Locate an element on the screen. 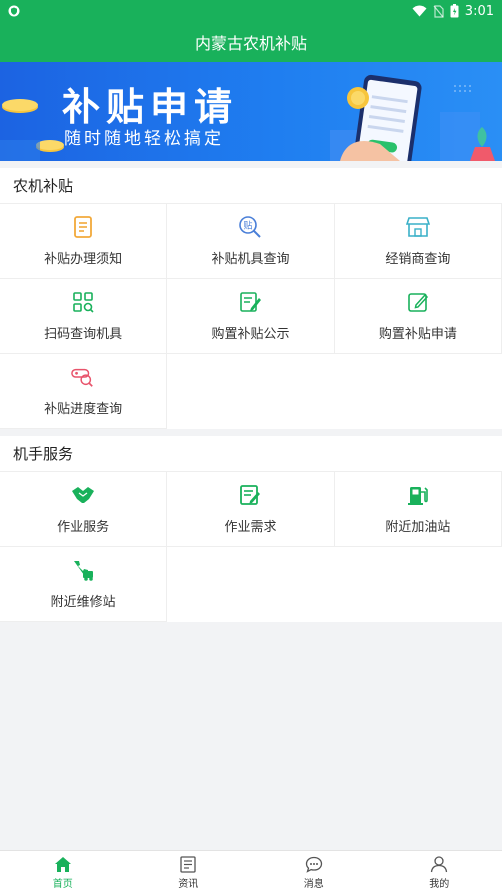 This screenshot has height=894, width=502. grid-item-work-service: 作业服务 is located at coordinates (84, 509).